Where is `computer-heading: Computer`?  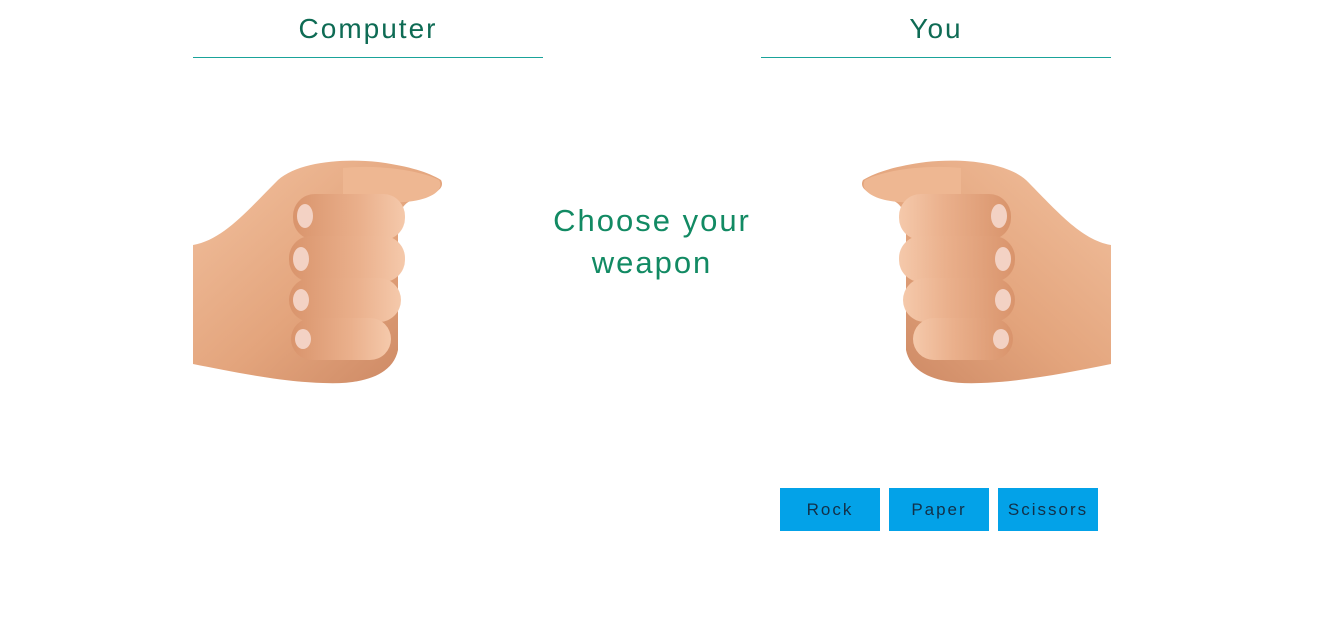 computer-heading: Computer is located at coordinates (368, 29).